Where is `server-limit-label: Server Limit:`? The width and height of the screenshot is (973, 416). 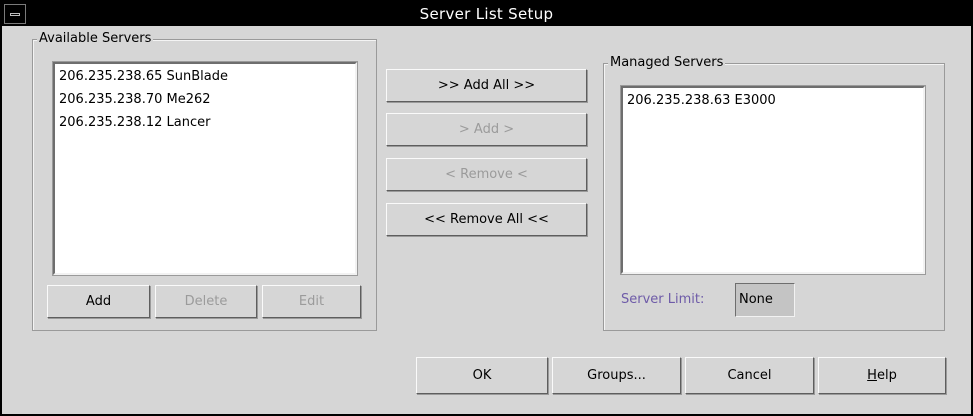
server-limit-label: Server Limit: is located at coordinates (663, 299).